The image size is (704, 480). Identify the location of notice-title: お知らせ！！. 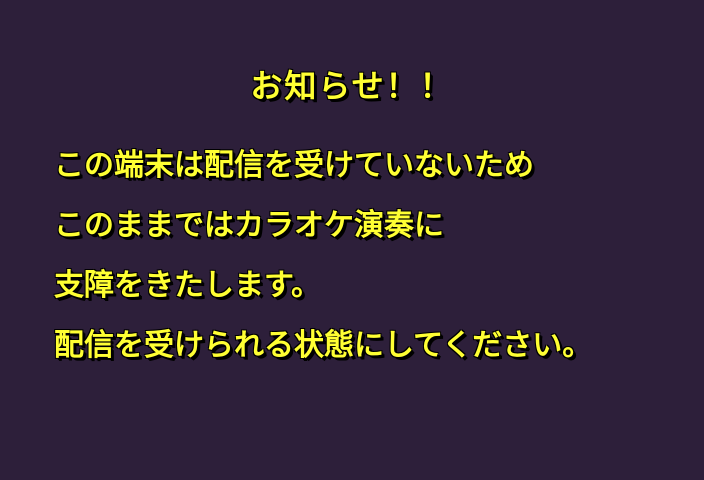
(352, 86).